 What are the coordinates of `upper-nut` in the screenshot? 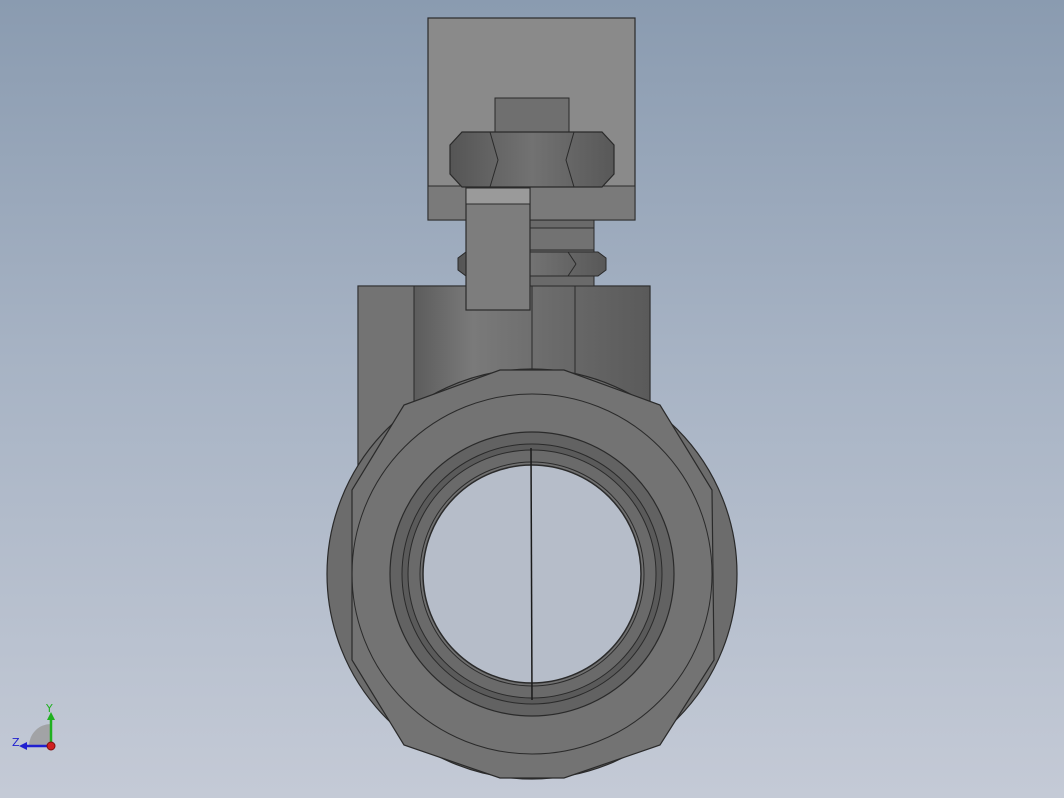 It's located at (532, 159).